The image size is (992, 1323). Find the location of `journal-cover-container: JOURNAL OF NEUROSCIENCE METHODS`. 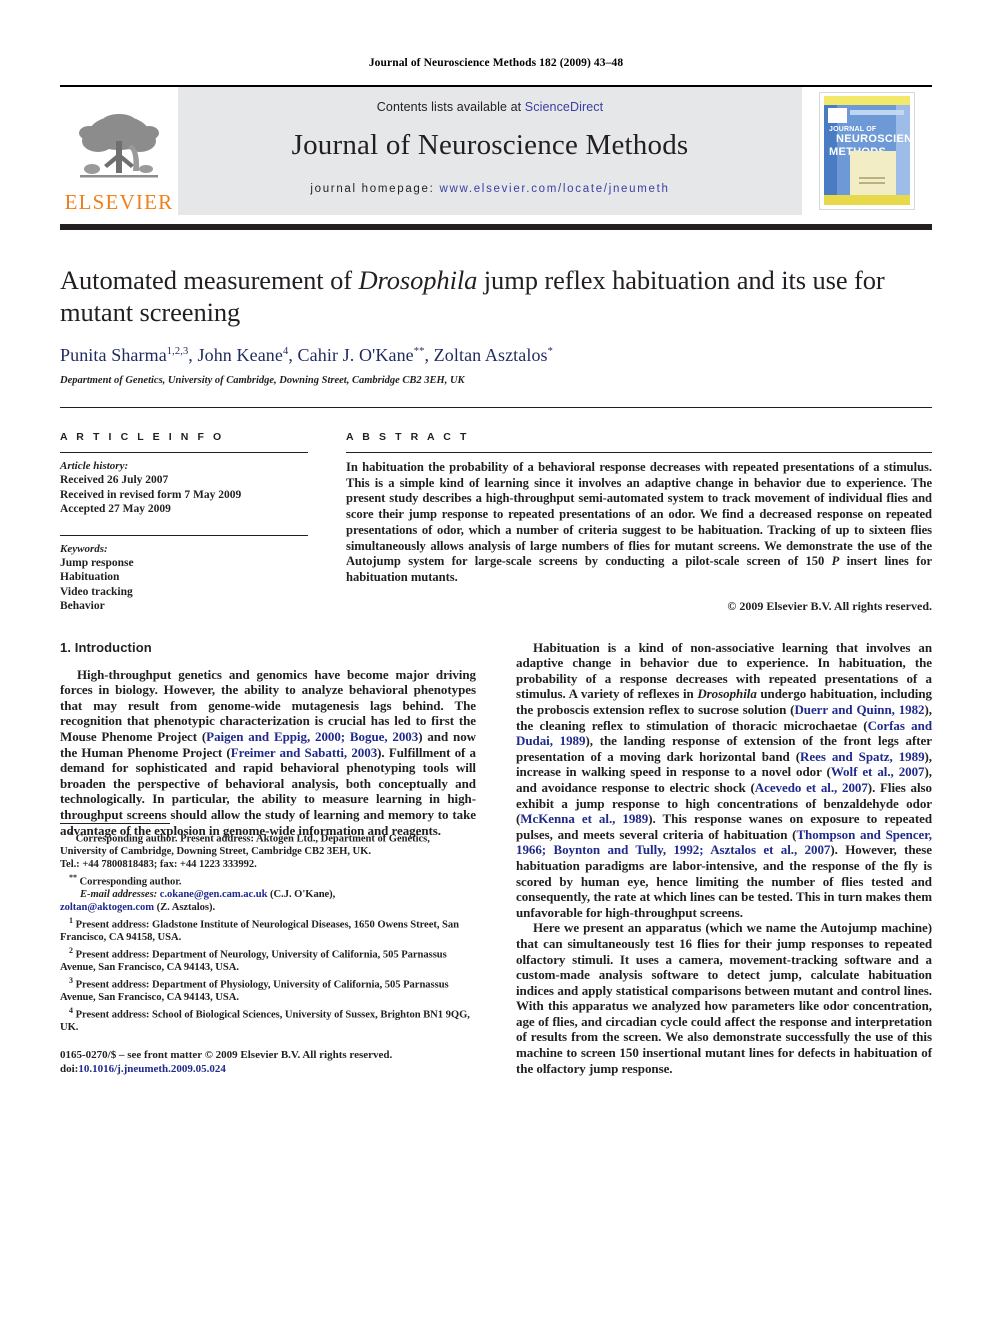

journal-cover-container: JOURNAL OF NEUROSCIENCE METHODS is located at coordinates (867, 150).